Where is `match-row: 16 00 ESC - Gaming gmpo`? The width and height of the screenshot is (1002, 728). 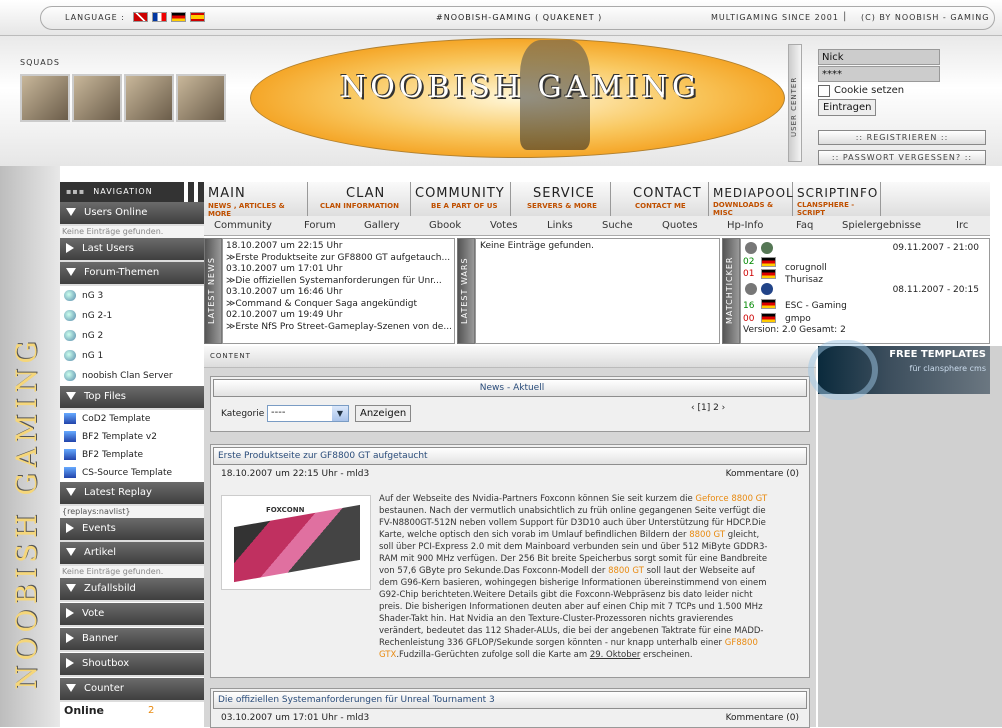
match-row: 16 00 ESC - Gaming gmpo is located at coordinates (865, 311).